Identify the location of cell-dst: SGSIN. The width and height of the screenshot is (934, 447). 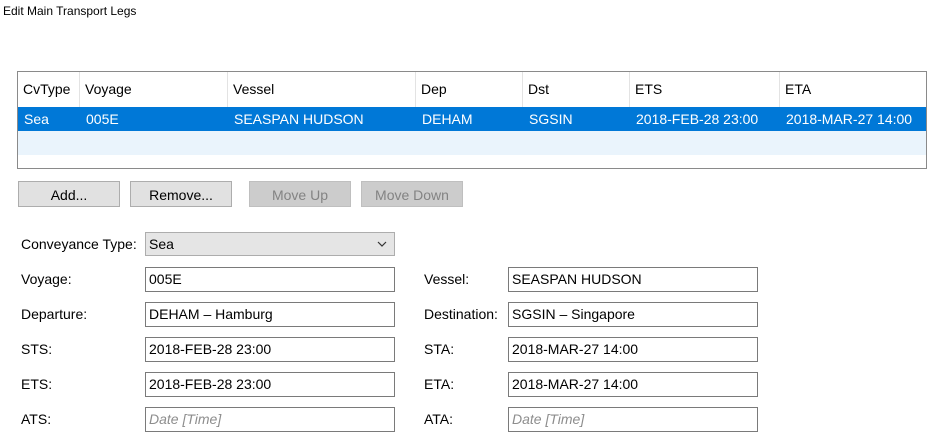
(551, 119).